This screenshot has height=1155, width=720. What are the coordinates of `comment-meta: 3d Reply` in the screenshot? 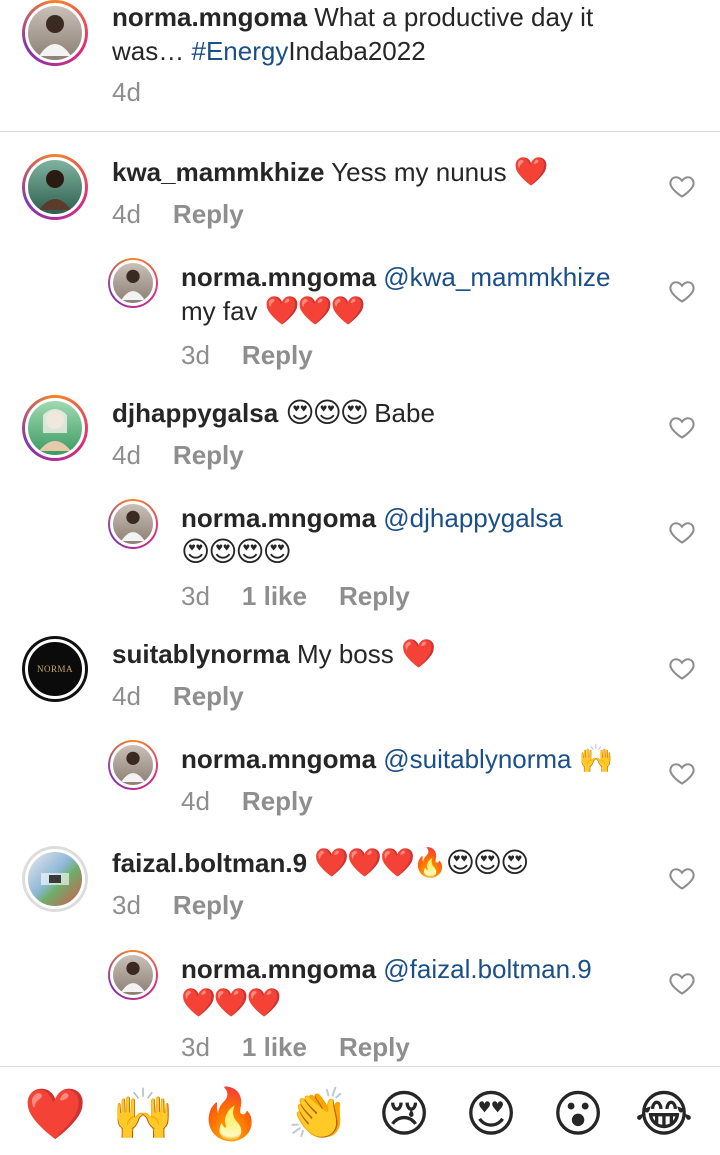 It's located at (178, 905).